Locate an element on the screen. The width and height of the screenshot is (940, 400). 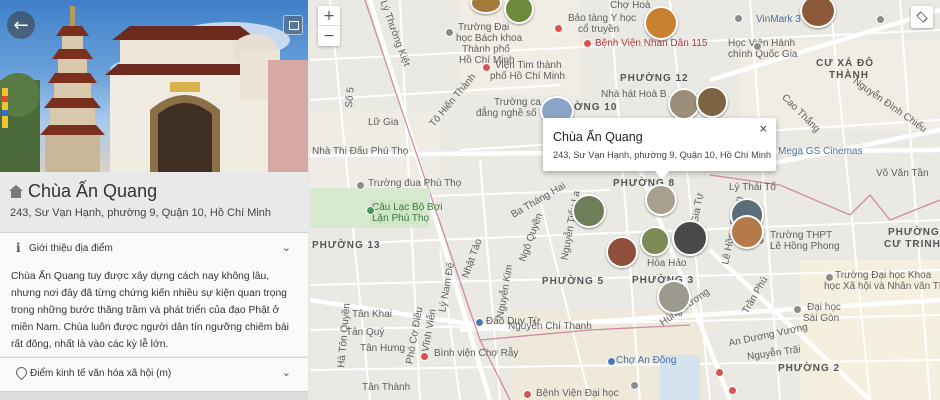
map-label: ỜNG 10 is located at coordinates (596, 107).